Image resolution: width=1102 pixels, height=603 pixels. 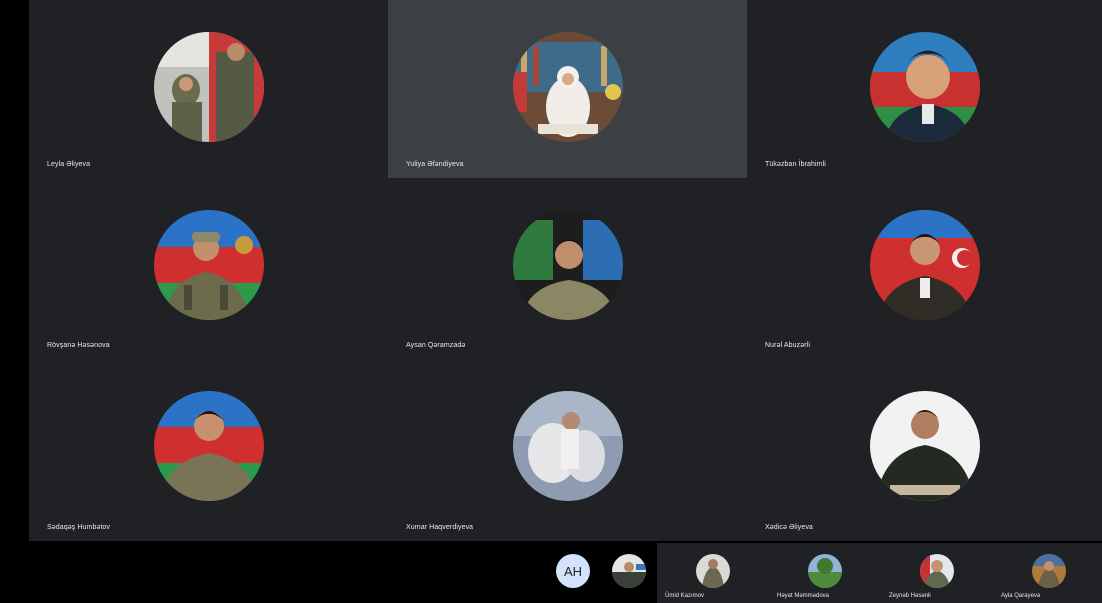 I want to click on participant-name: Yuliya Əfəndiyeva, so click(x=435, y=164).